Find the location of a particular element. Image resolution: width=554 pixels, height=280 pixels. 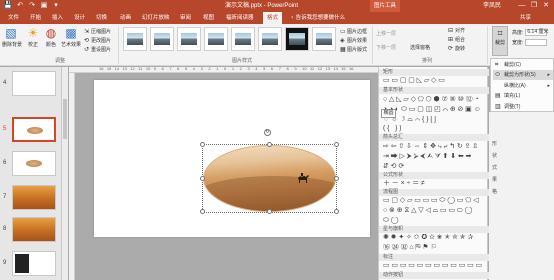

save-icon: 💾 is located at coordinates (8, 6).